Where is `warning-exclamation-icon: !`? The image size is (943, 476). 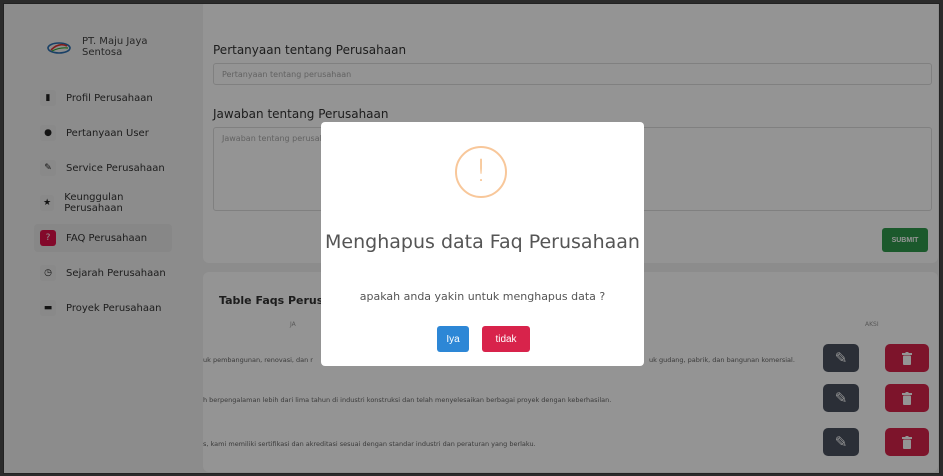
warning-exclamation-icon: ! is located at coordinates (481, 172).